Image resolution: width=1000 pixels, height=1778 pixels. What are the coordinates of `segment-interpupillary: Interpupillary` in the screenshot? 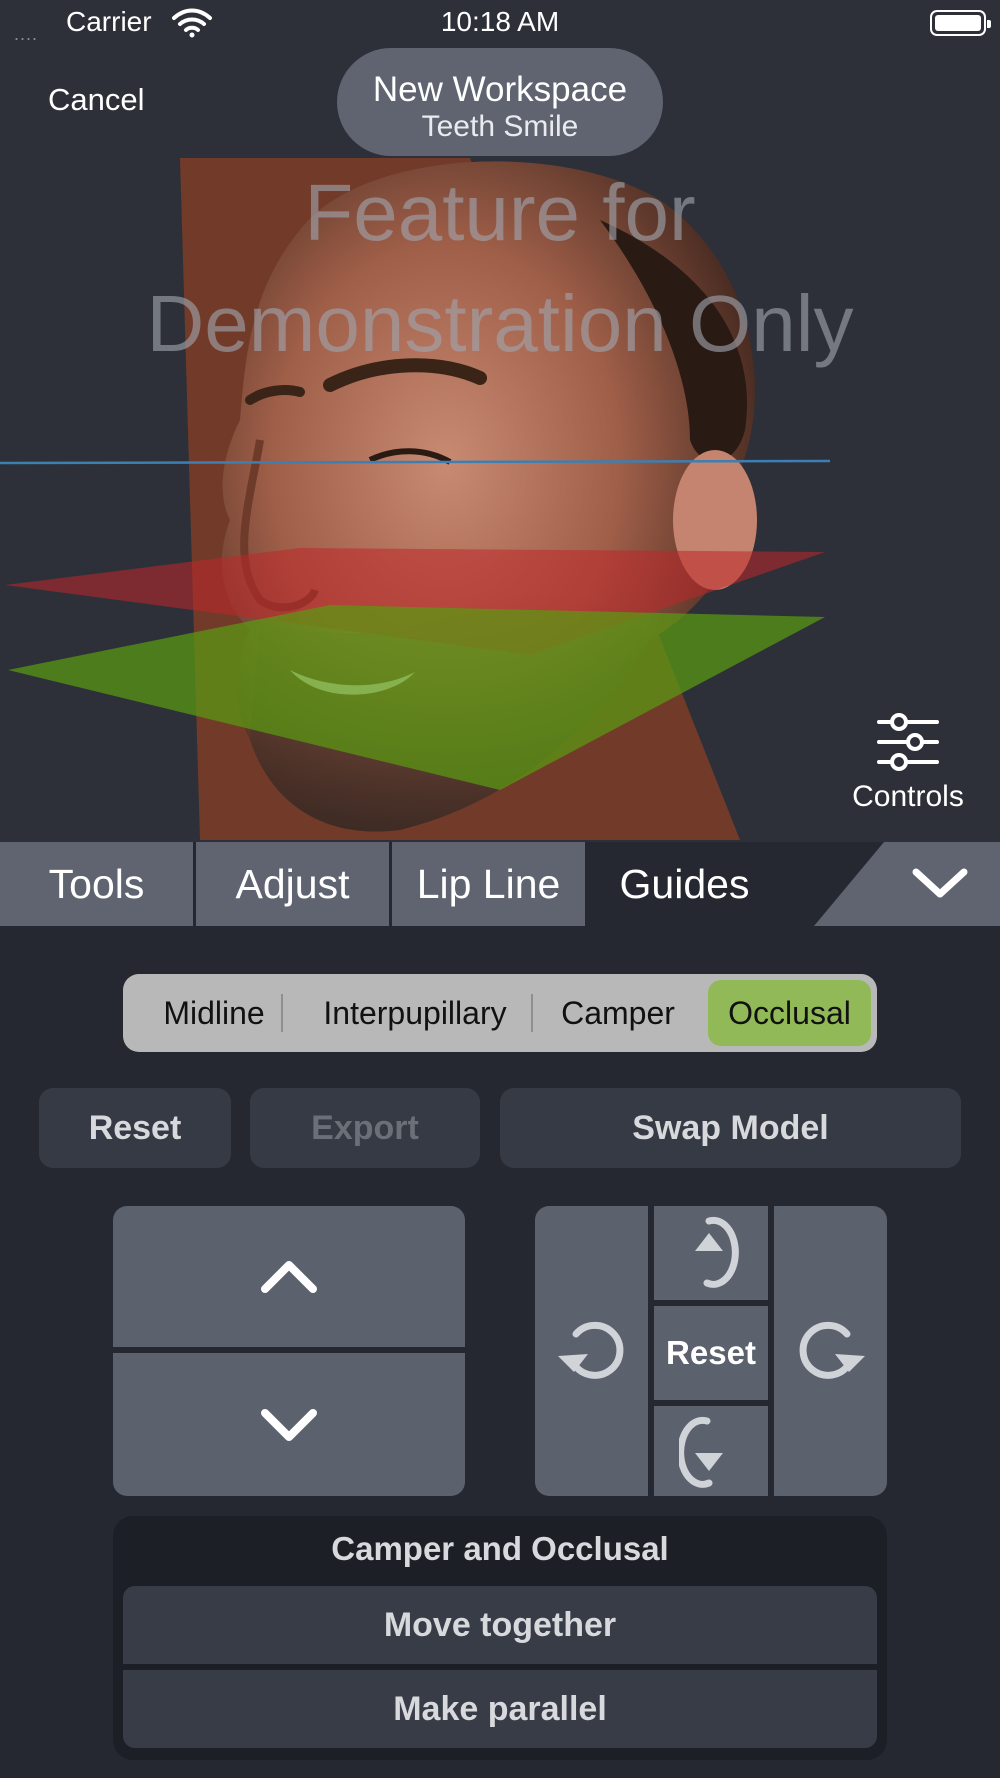 It's located at (415, 1013).